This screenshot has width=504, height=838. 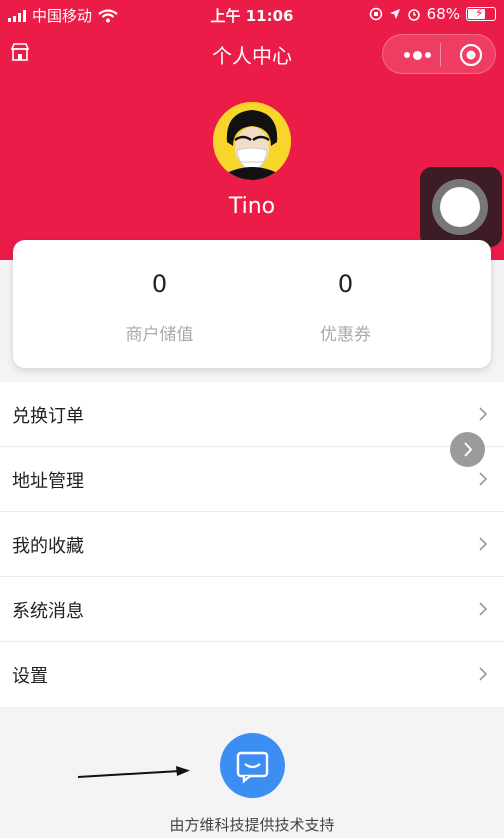 I want to click on chat-icon, so click(x=252, y=767).